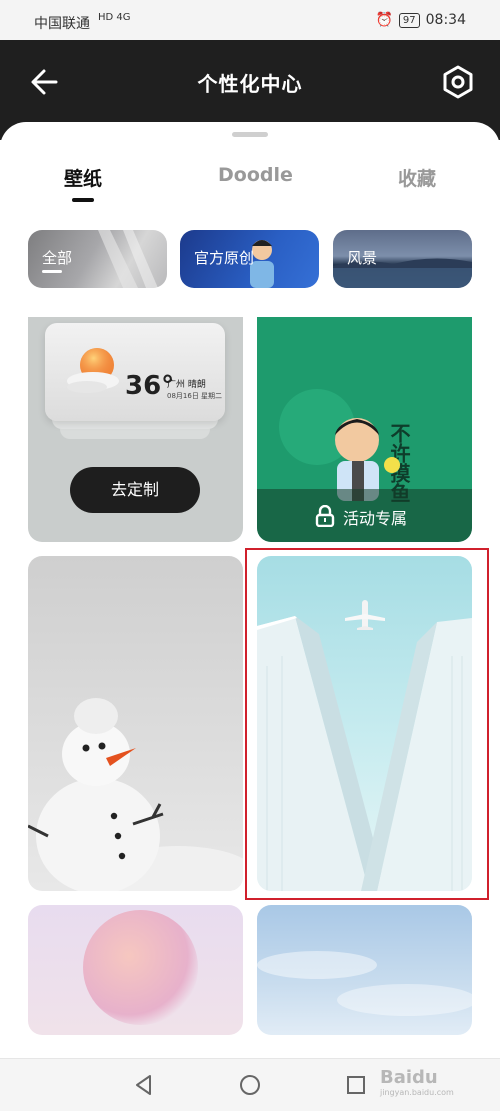 This screenshot has width=500, height=1111. What do you see at coordinates (250, 20) in the screenshot?
I see `status-bar: 中国联通 HD 4G ⏰ 97 08:34` at bounding box center [250, 20].